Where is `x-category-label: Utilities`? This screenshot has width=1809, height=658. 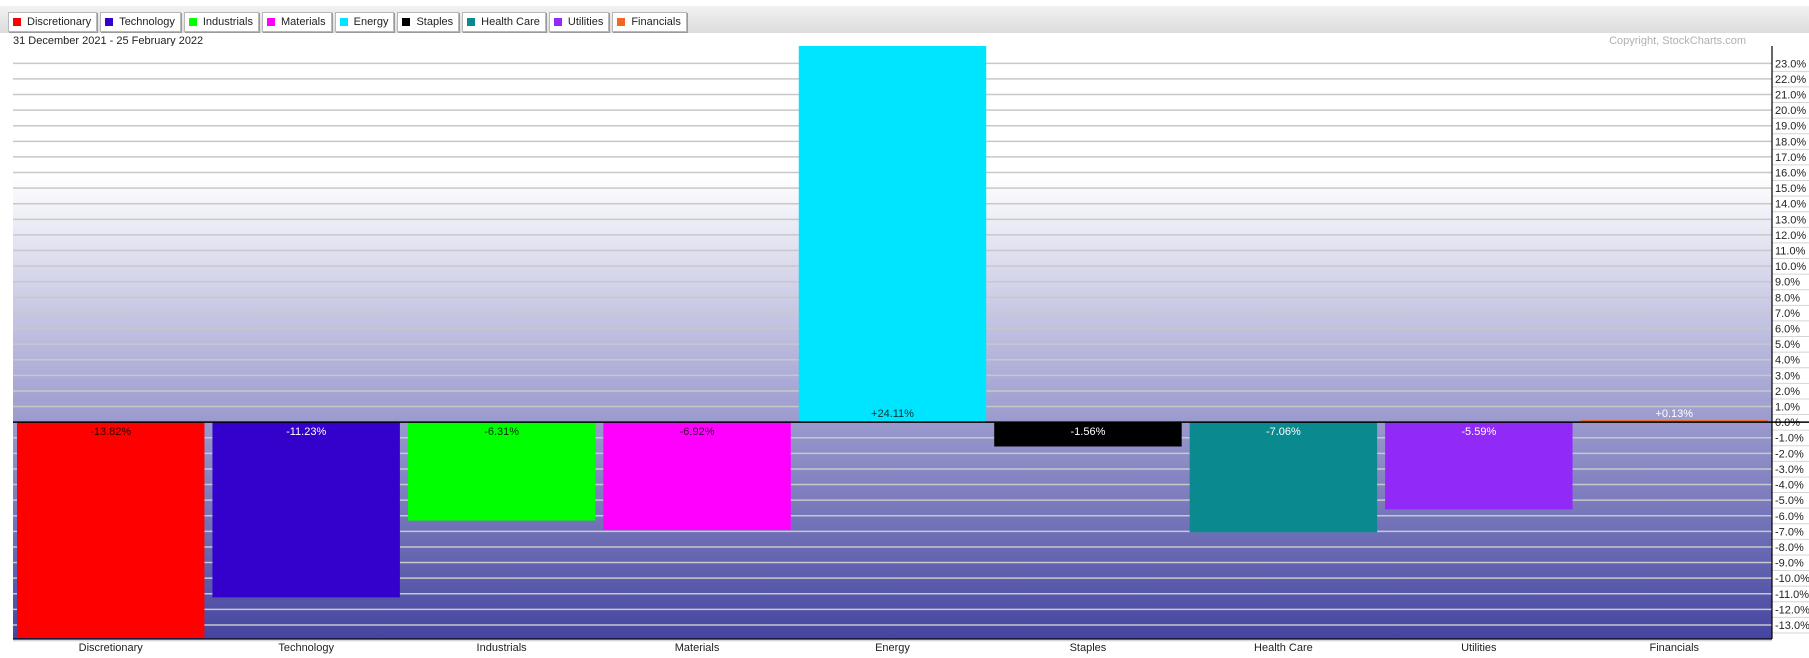 x-category-label: Utilities is located at coordinates (1479, 648).